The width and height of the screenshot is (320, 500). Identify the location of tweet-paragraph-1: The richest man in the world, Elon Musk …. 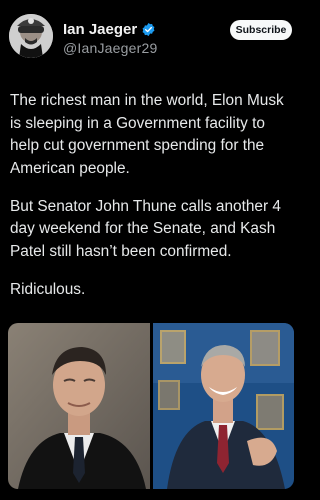
(147, 134).